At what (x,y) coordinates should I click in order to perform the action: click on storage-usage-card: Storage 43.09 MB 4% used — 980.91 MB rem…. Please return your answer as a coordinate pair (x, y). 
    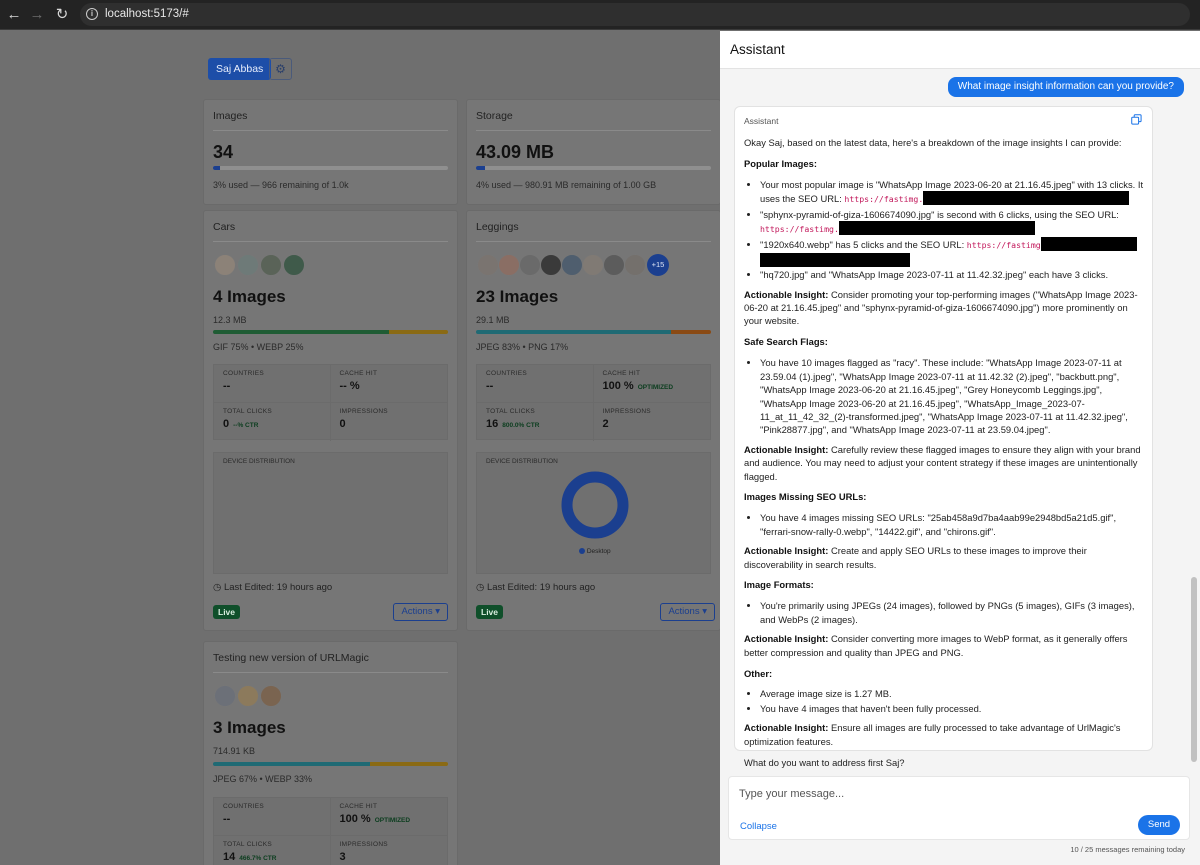
    Looking at the image, I should click on (593, 152).